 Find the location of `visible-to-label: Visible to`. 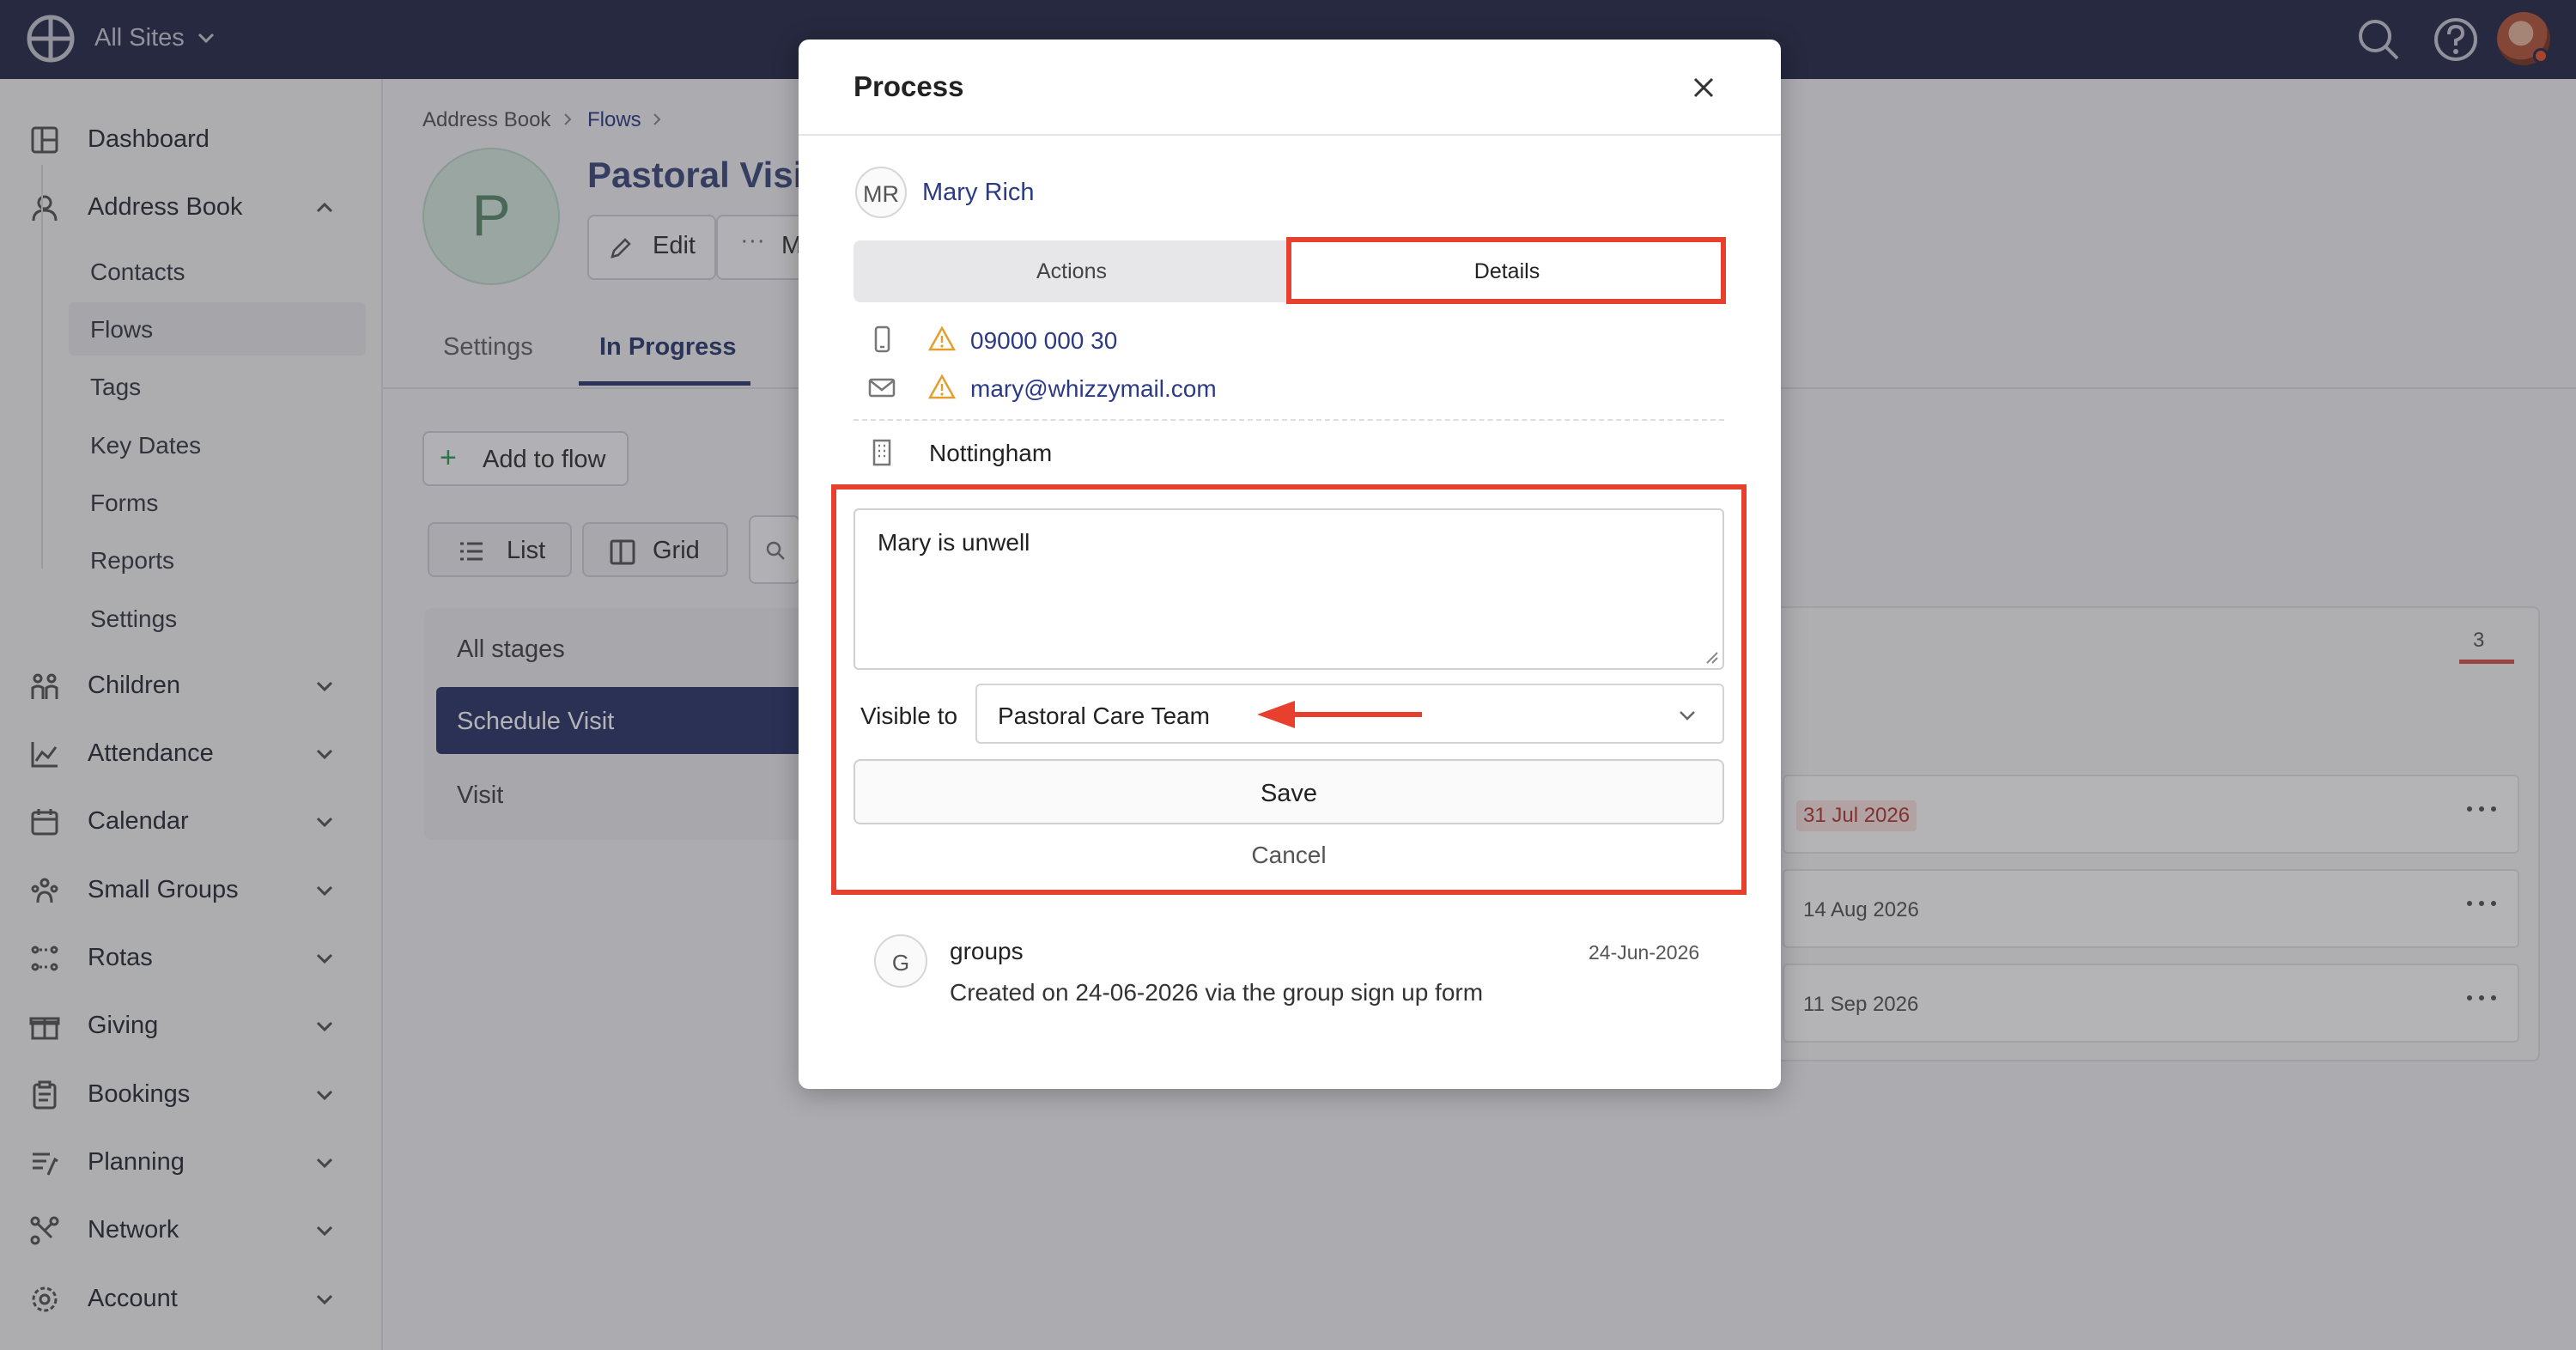

visible-to-label: Visible to is located at coordinates (909, 715).